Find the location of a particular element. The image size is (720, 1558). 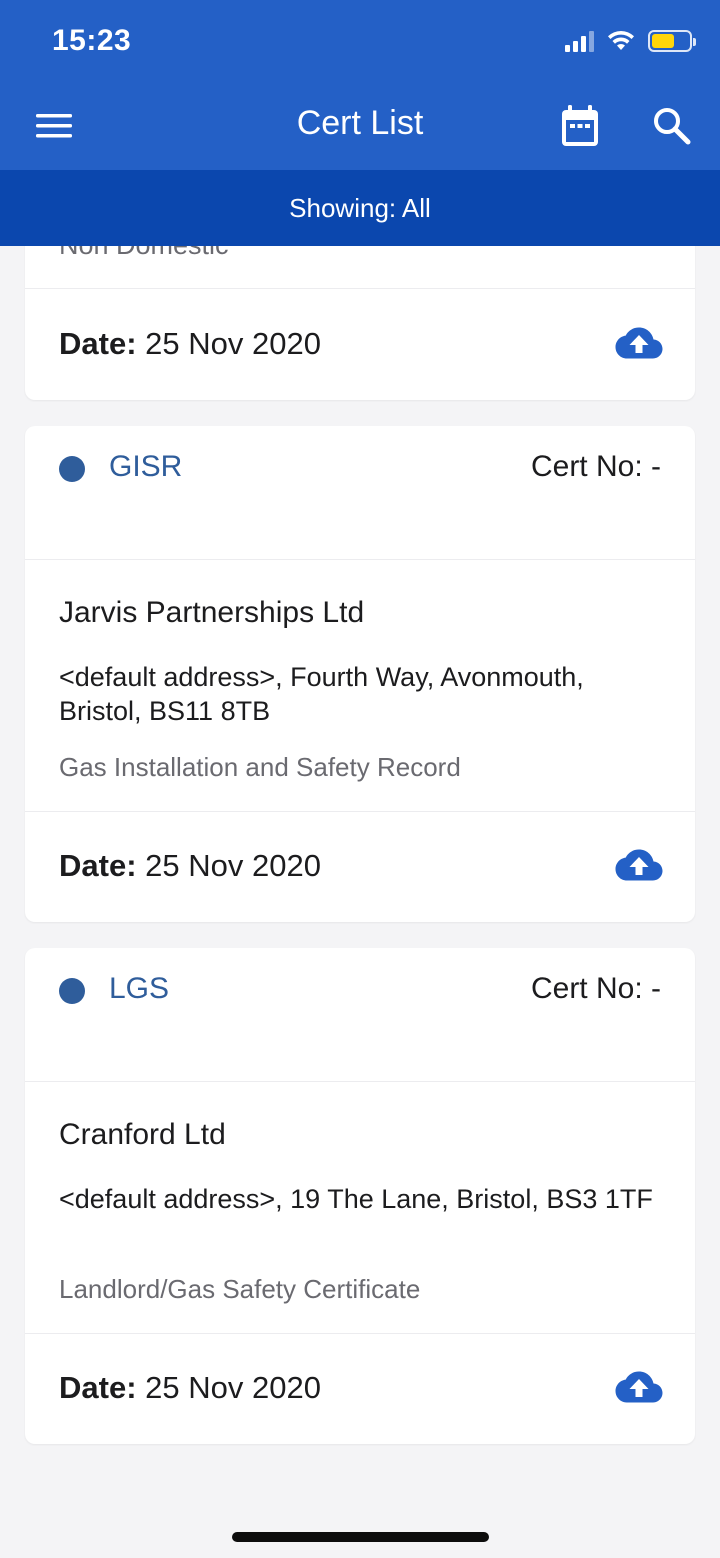

calendar-icon is located at coordinates (580, 126).